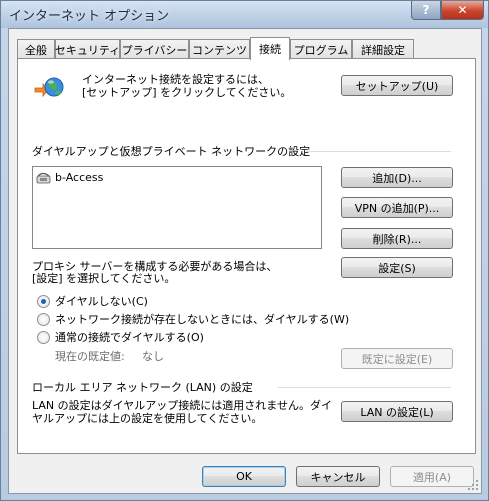  Describe the element at coordinates (397, 267) in the screenshot. I see `settings-button: 設定(S)` at that location.